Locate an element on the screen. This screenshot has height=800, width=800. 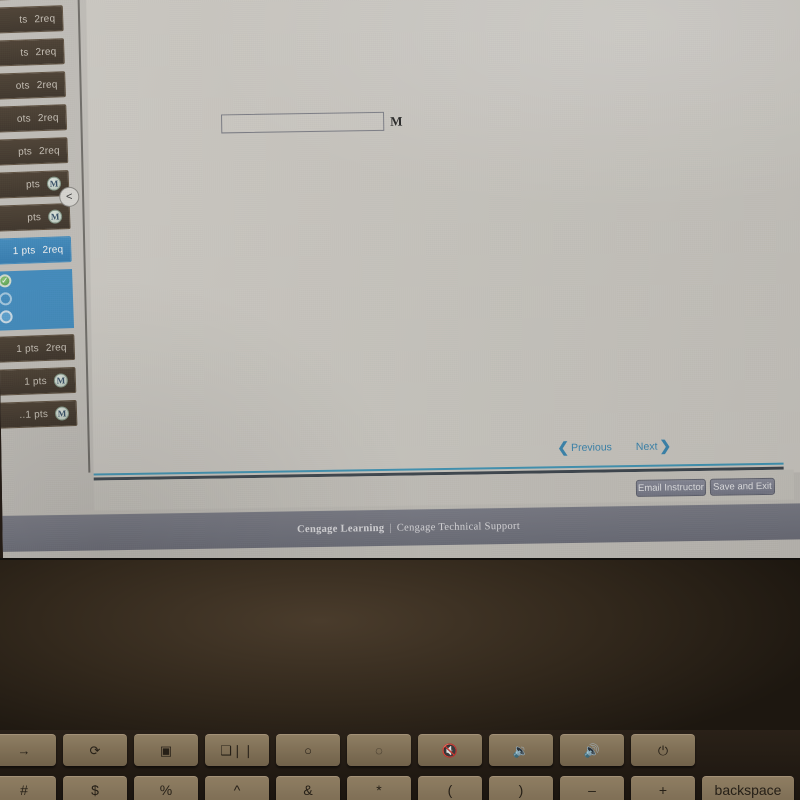
keyboard-key: ^ is located at coordinates (237, 788).